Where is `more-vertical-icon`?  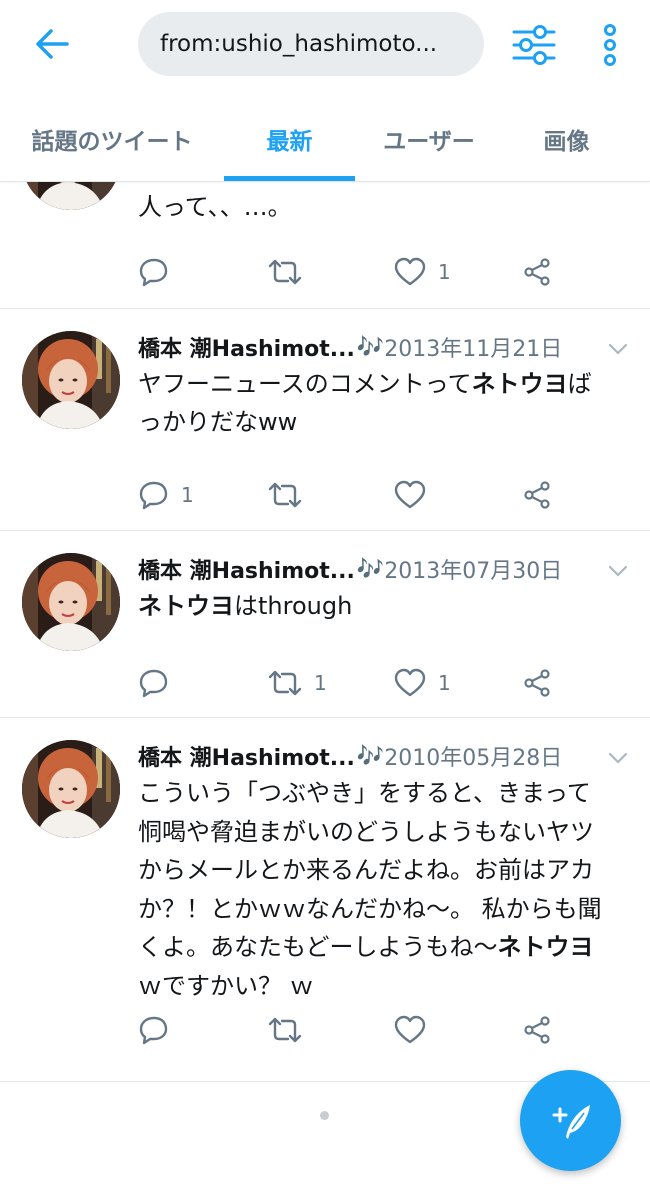
more-vertical-icon is located at coordinates (610, 45).